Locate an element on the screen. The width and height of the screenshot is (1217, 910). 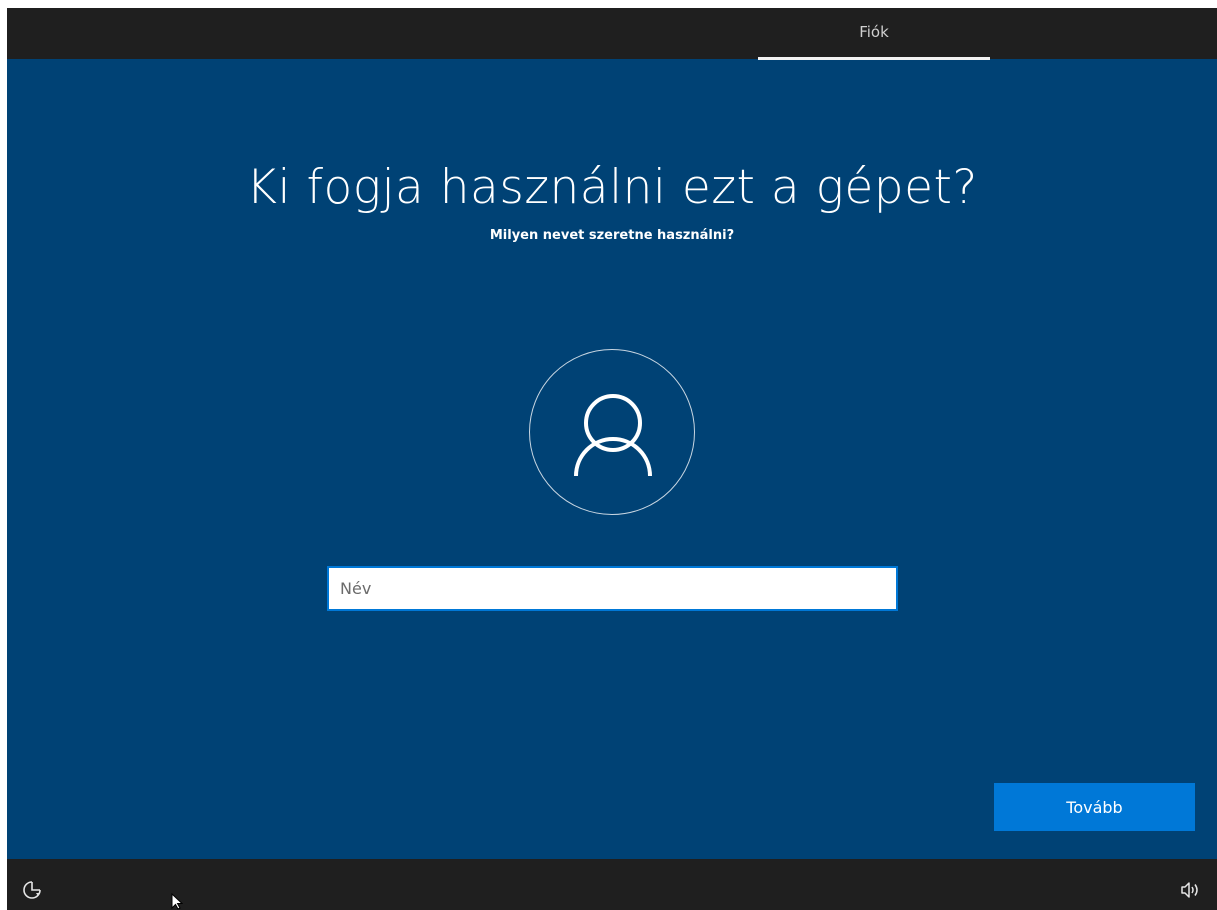
page-title: Ki fogja használni ezt a gépet? is located at coordinates (612, 187).